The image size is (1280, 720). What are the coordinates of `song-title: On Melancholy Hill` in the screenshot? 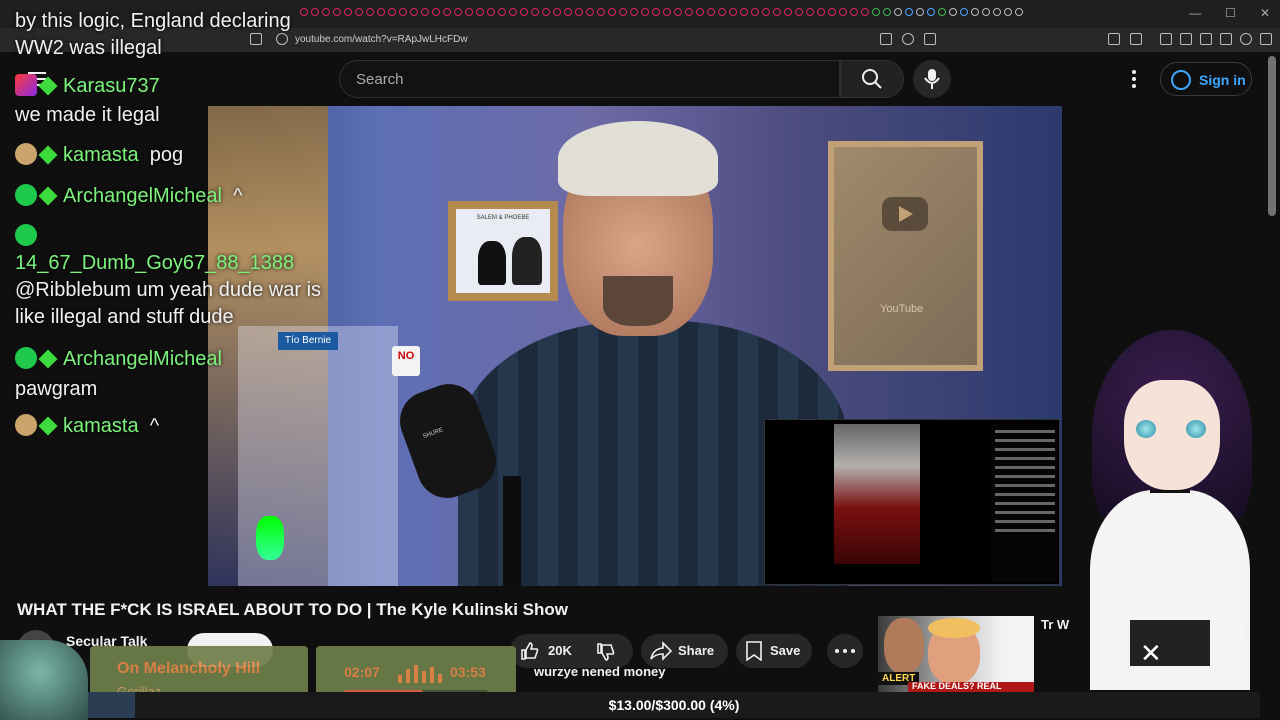 It's located at (189, 668).